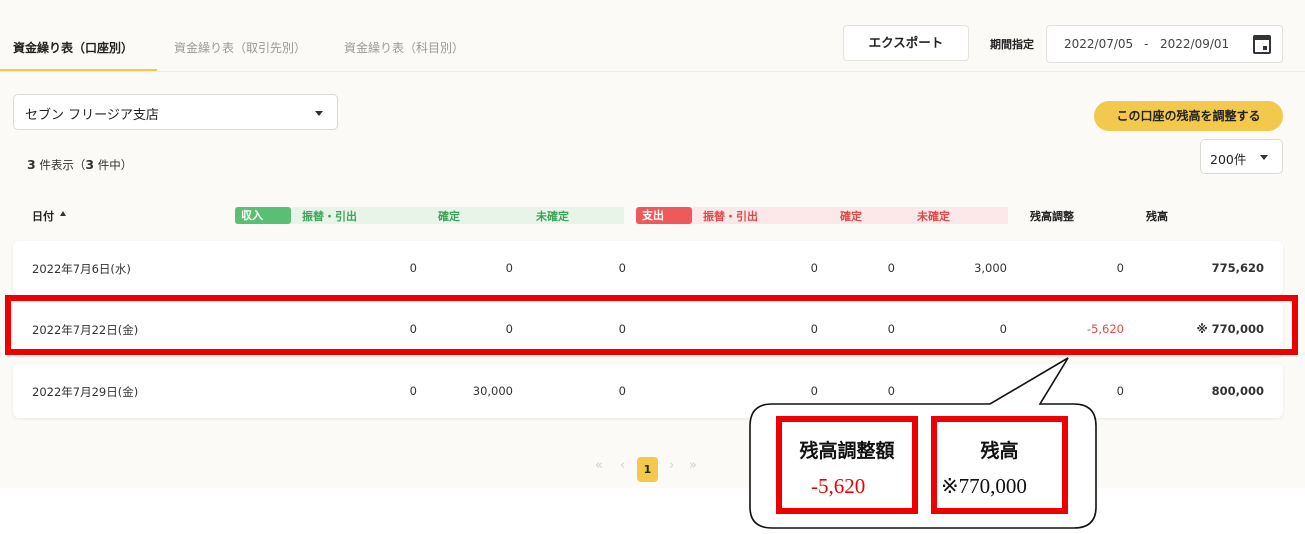 The image size is (1305, 534). Describe the element at coordinates (923, 443) in the screenshot. I see `callout-bubble` at that location.